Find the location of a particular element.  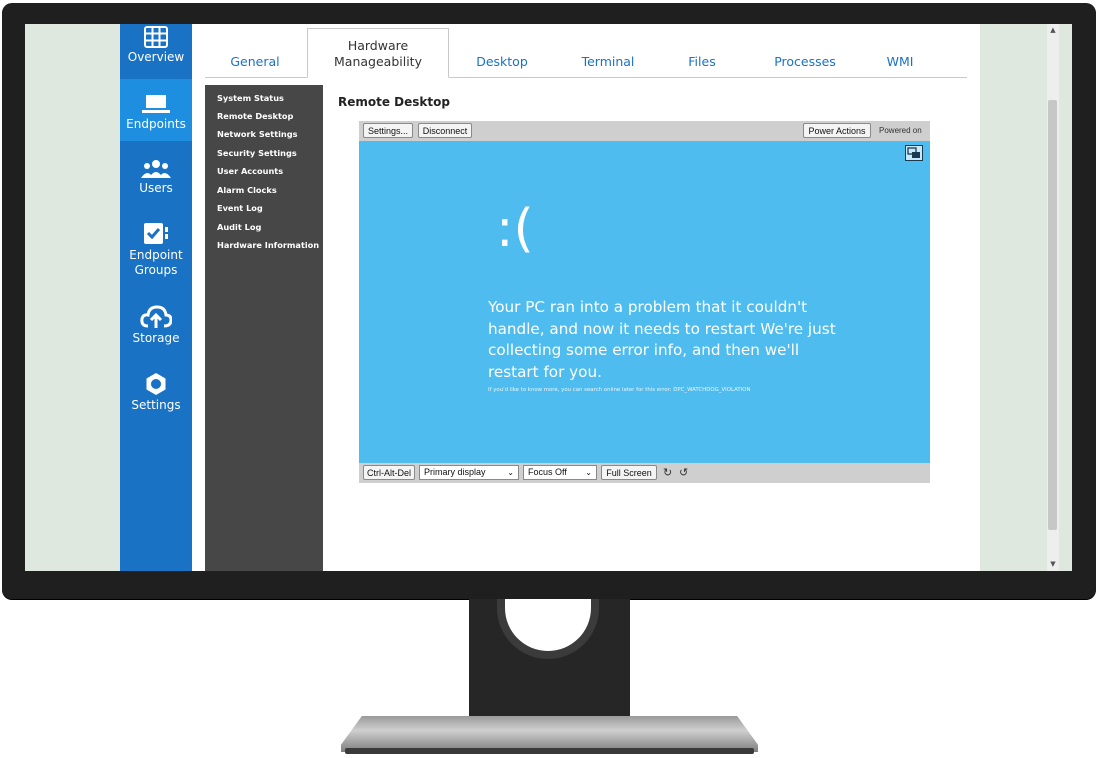

monitor-base is located at coordinates (549, 734).